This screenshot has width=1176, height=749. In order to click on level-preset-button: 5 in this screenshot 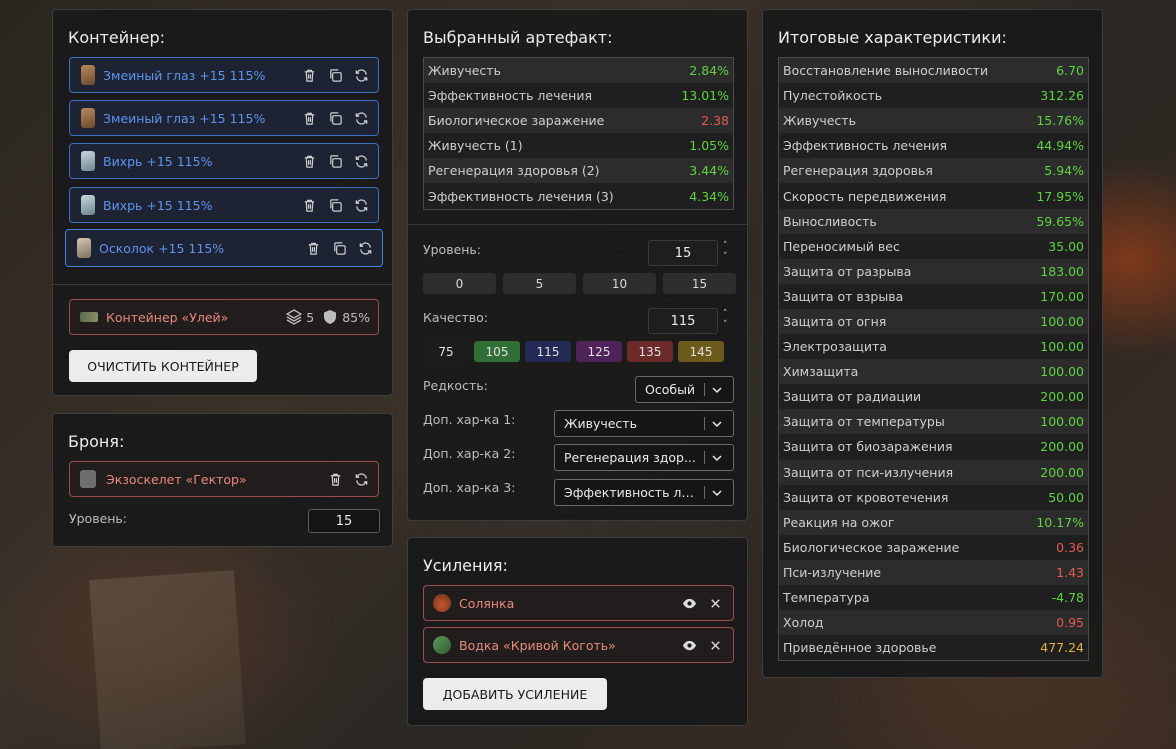, I will do `click(539, 283)`.